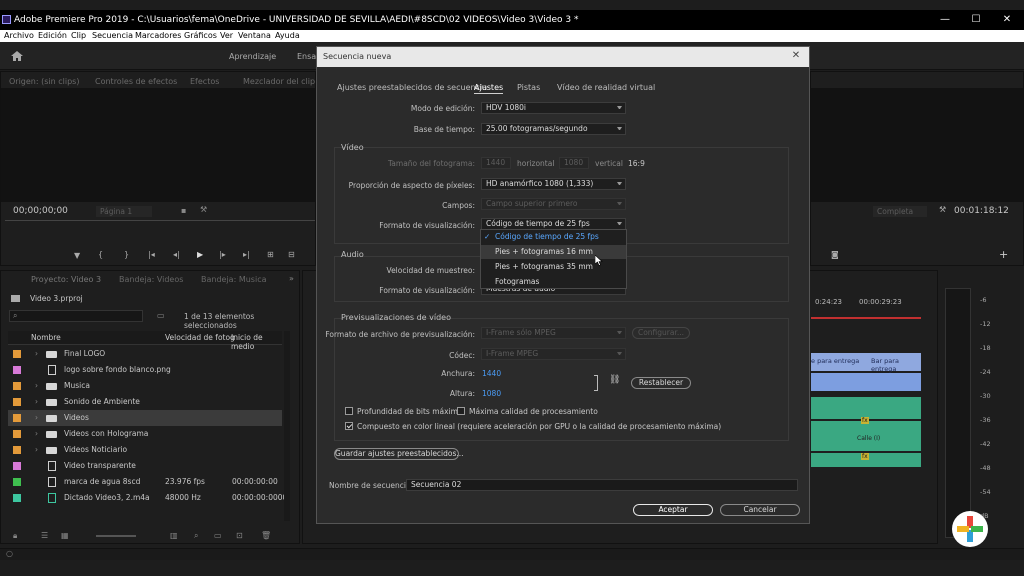 This screenshot has height=576, width=1024. I want to click on trash-icon: 🗑︎, so click(266, 535).